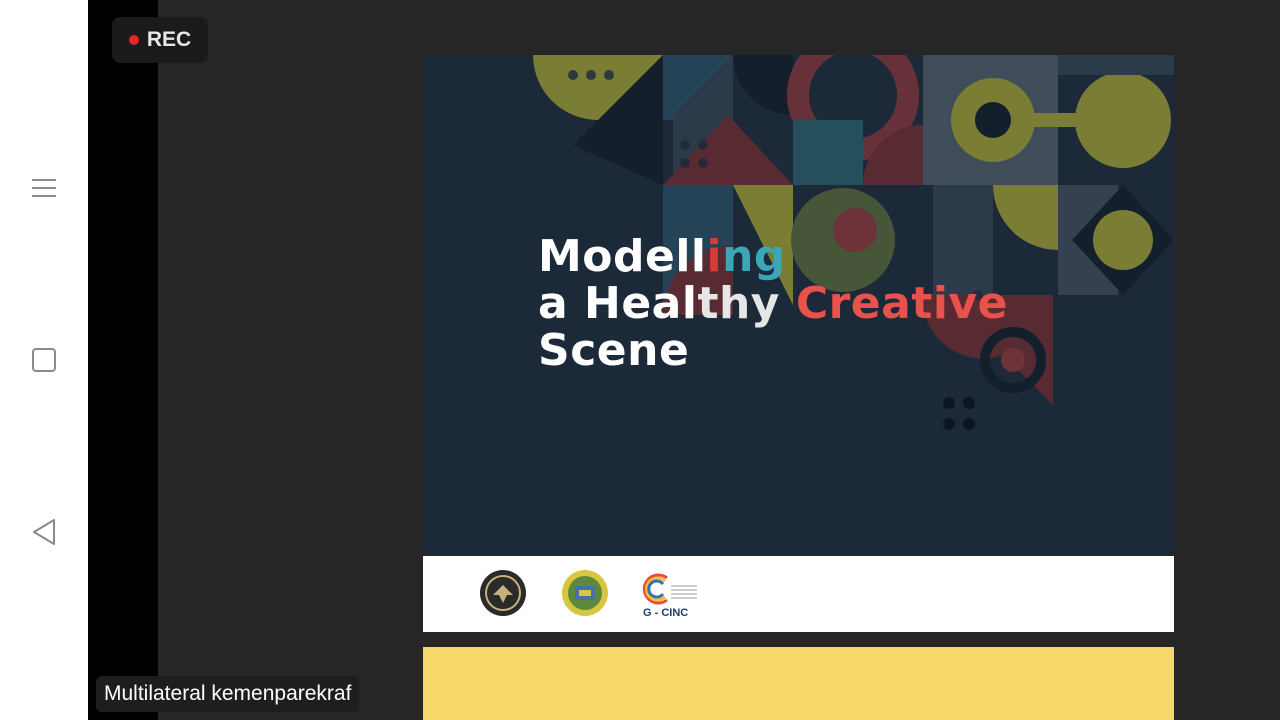 Image resolution: width=1280 pixels, height=720 pixels. I want to click on title-line: a Healthy Creative, so click(773, 303).